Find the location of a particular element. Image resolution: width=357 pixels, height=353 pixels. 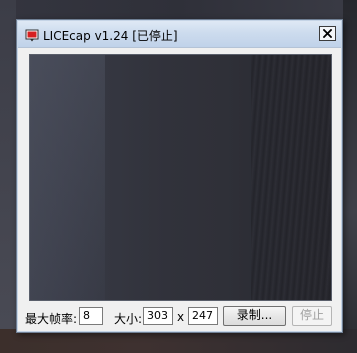

times-label: x is located at coordinates (181, 317).